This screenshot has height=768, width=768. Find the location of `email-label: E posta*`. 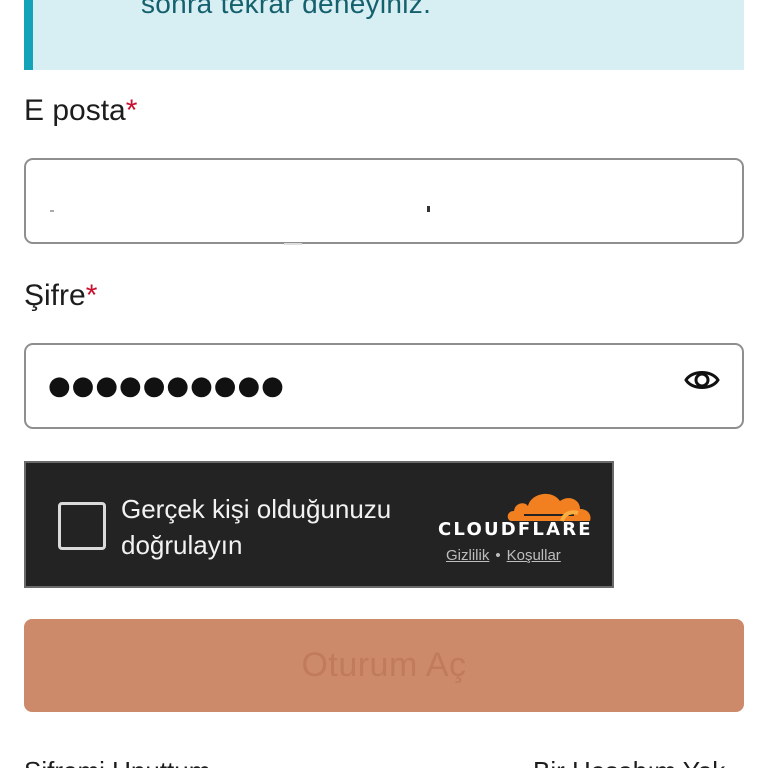

email-label: E posta* is located at coordinates (80, 111).